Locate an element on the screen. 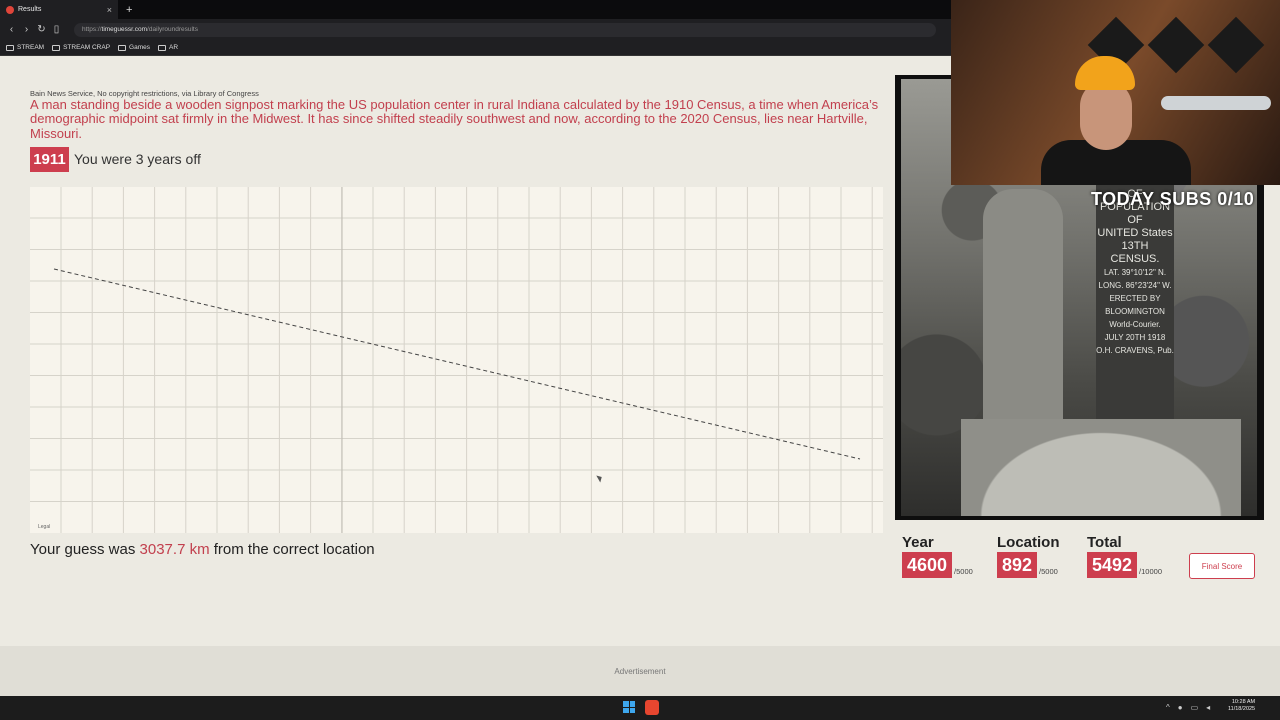 The height and width of the screenshot is (720, 1280). subs-counter: TODAY SUBS 0/10 is located at coordinates (1173, 199).